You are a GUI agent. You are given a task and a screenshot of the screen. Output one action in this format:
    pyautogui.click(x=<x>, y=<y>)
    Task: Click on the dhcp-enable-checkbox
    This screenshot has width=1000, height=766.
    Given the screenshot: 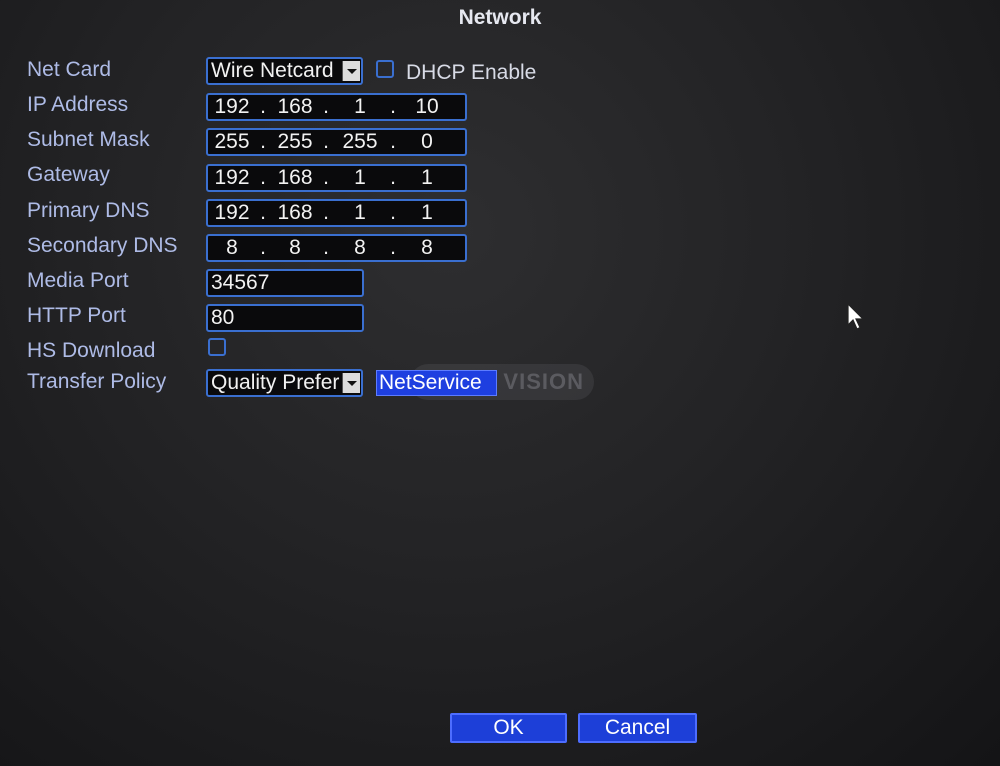 What is the action you would take?
    pyautogui.click(x=385, y=69)
    